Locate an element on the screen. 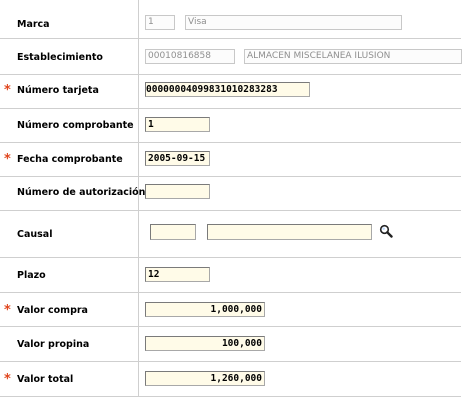 This screenshot has height=401, width=467. row-valor-propina: Valor propina 100,000 is located at coordinates (230, 344).